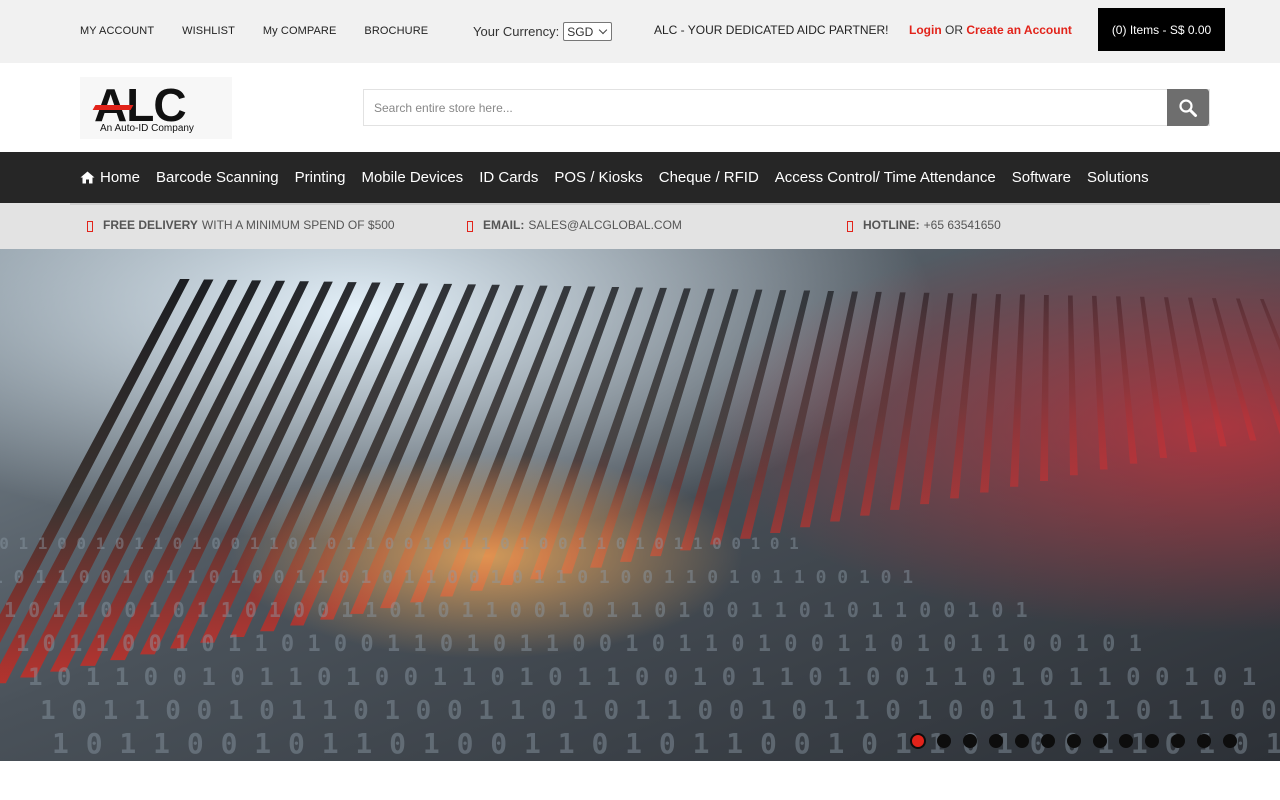 The height and width of the screenshot is (800, 1280). Describe the element at coordinates (117, 31) in the screenshot. I see `my-account-link: MY ACCOUNT` at that location.